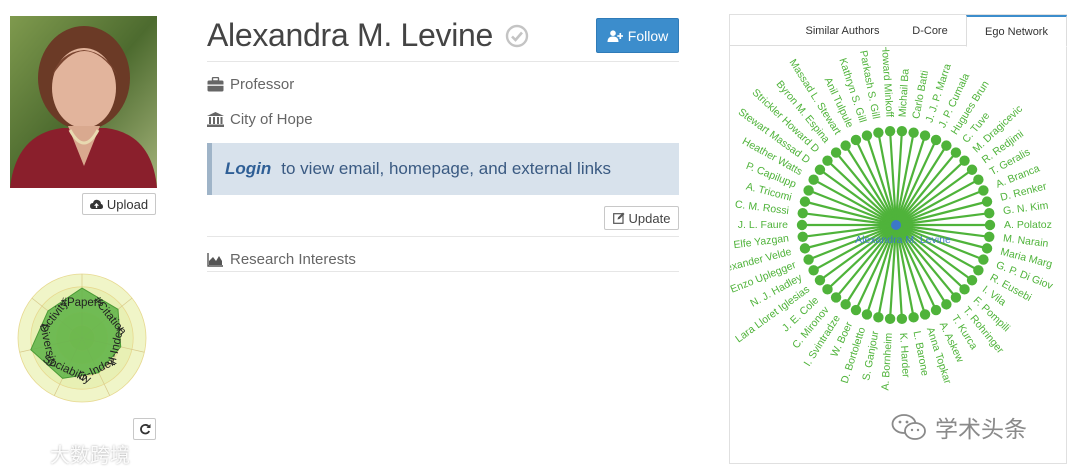  What do you see at coordinates (96, 204) in the screenshot?
I see `cloud-upload-icon` at bounding box center [96, 204].